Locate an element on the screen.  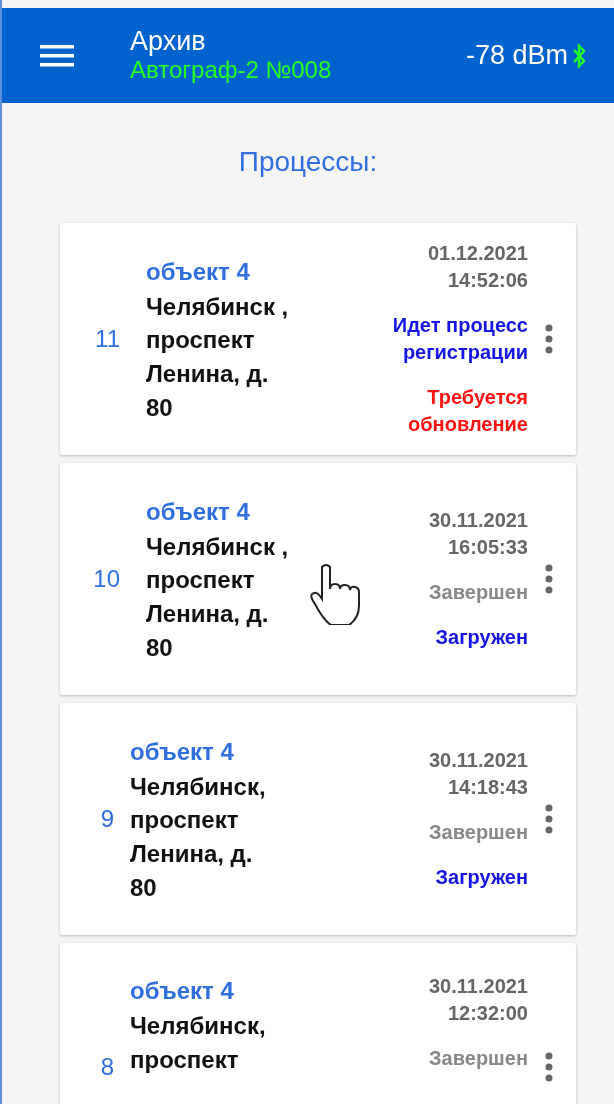
address-text: Челябинск, проспект Ленина, д. 80 is located at coordinates (198, 837).